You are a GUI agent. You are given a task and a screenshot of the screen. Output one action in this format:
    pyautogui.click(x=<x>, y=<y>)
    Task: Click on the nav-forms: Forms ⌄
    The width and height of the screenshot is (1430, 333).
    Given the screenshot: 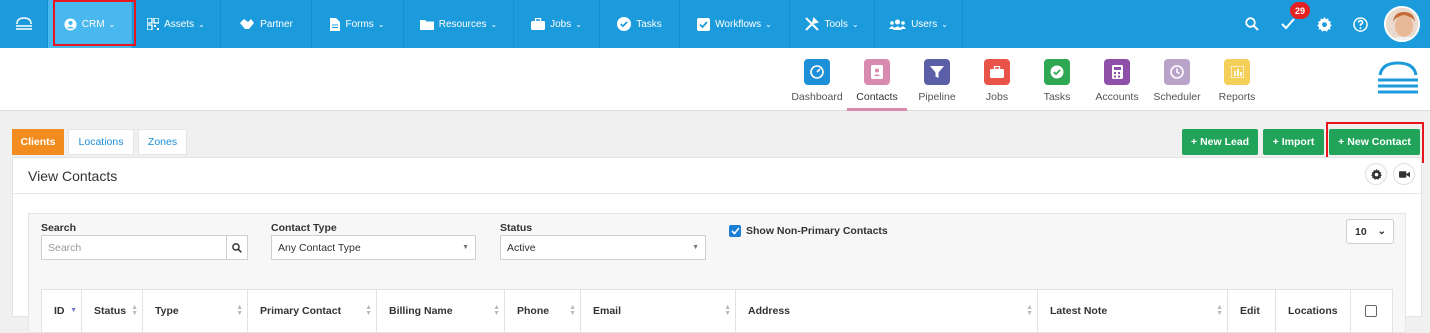 What is the action you would take?
    pyautogui.click(x=358, y=24)
    